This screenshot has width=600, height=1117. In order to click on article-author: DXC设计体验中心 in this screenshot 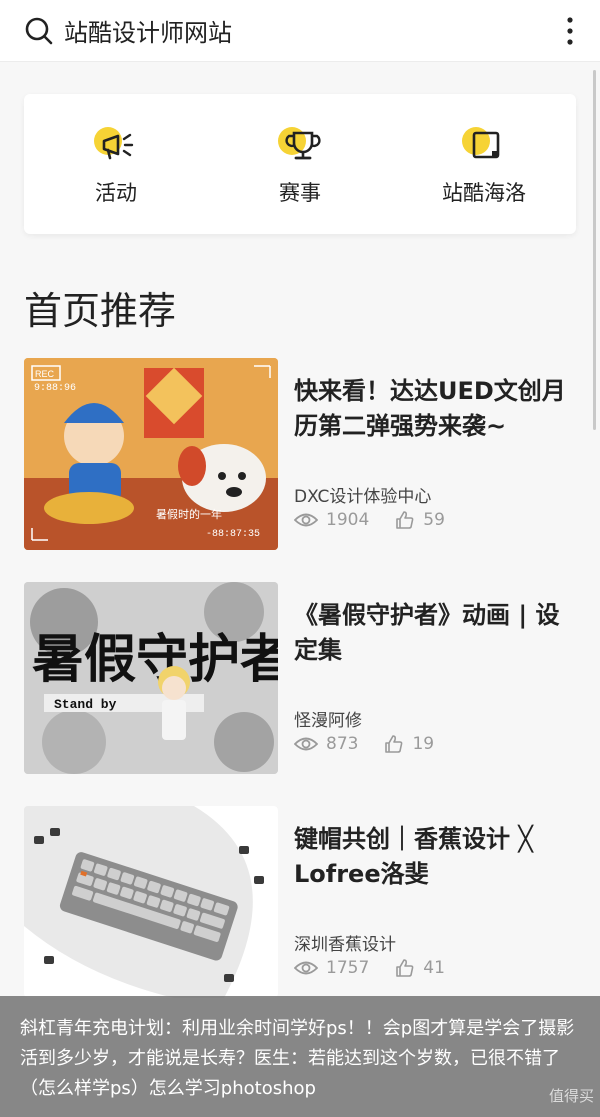, I will do `click(362, 494)`.